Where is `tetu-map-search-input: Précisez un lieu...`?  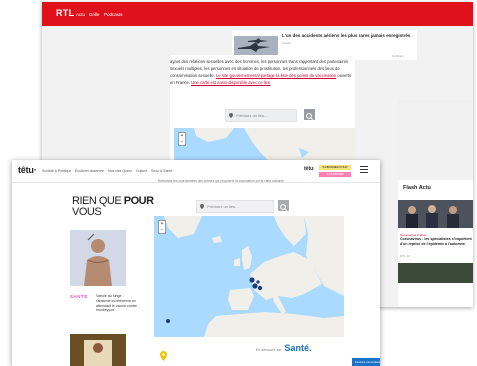
tetu-map-search-input: Précisez un lieu... is located at coordinates (235, 206).